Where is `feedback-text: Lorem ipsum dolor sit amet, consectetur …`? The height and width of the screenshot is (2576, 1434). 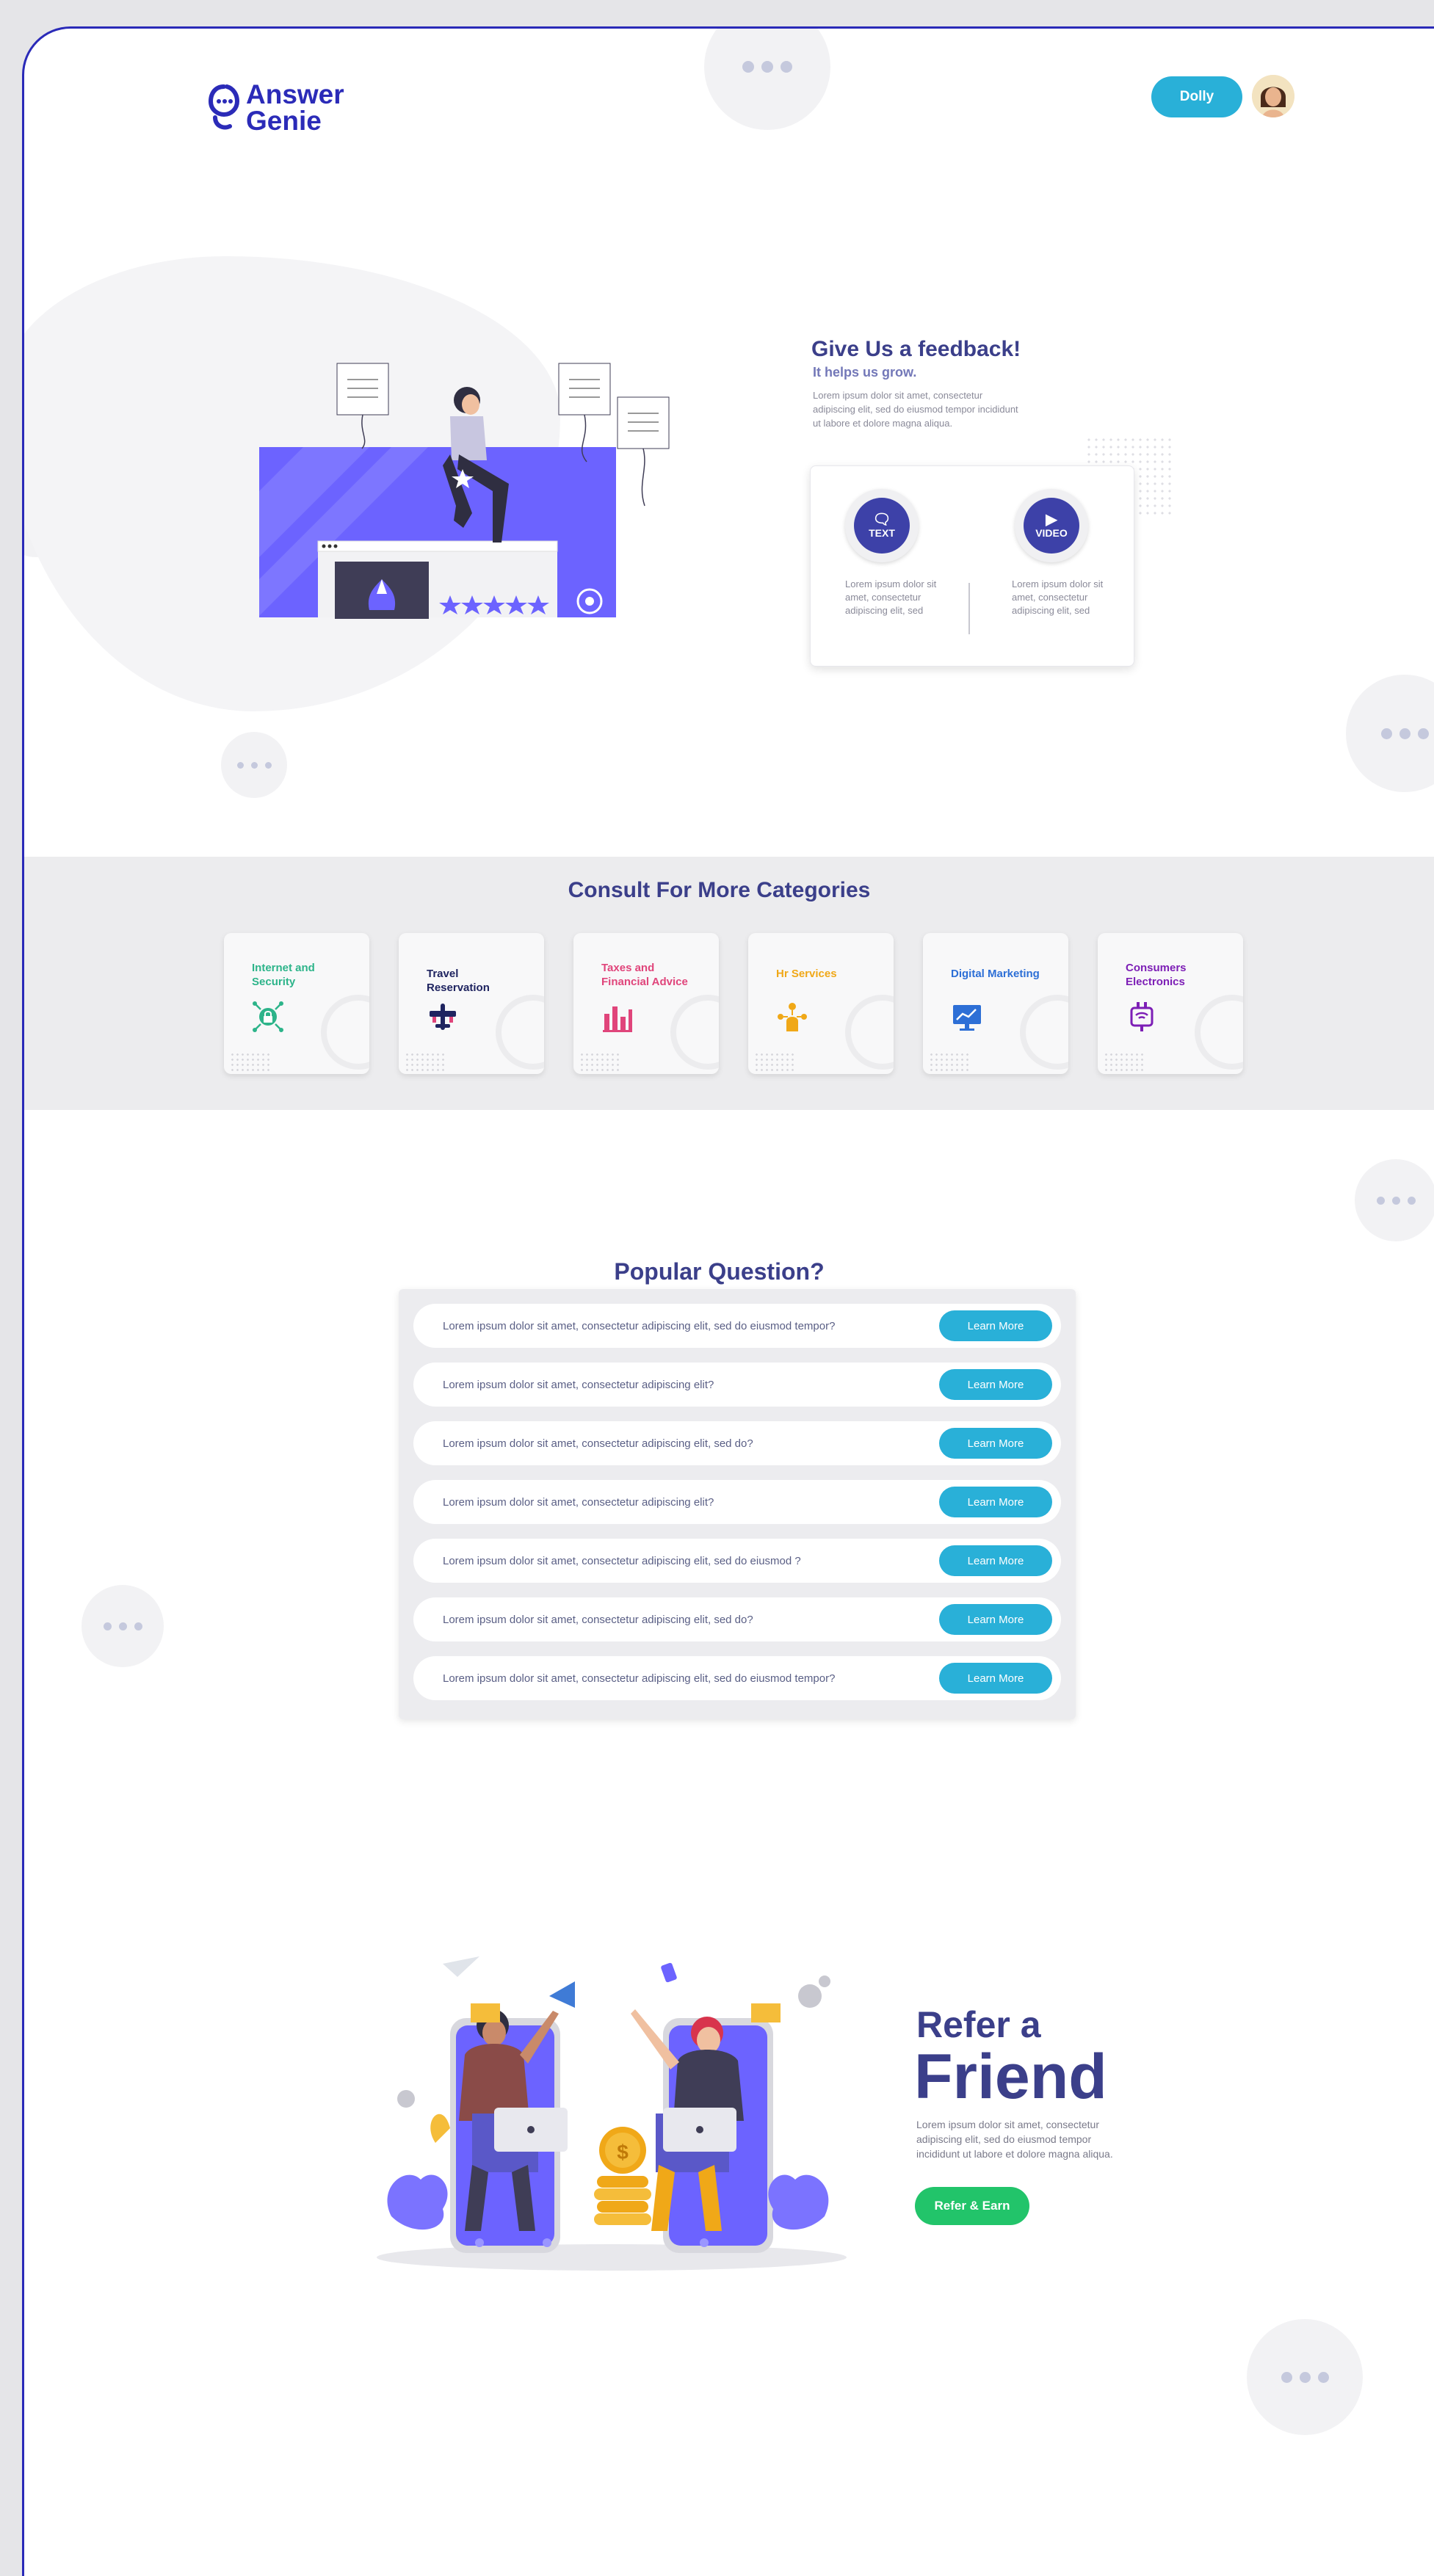
feedback-text: Lorem ipsum dolor sit amet, consectetur … is located at coordinates (915, 410).